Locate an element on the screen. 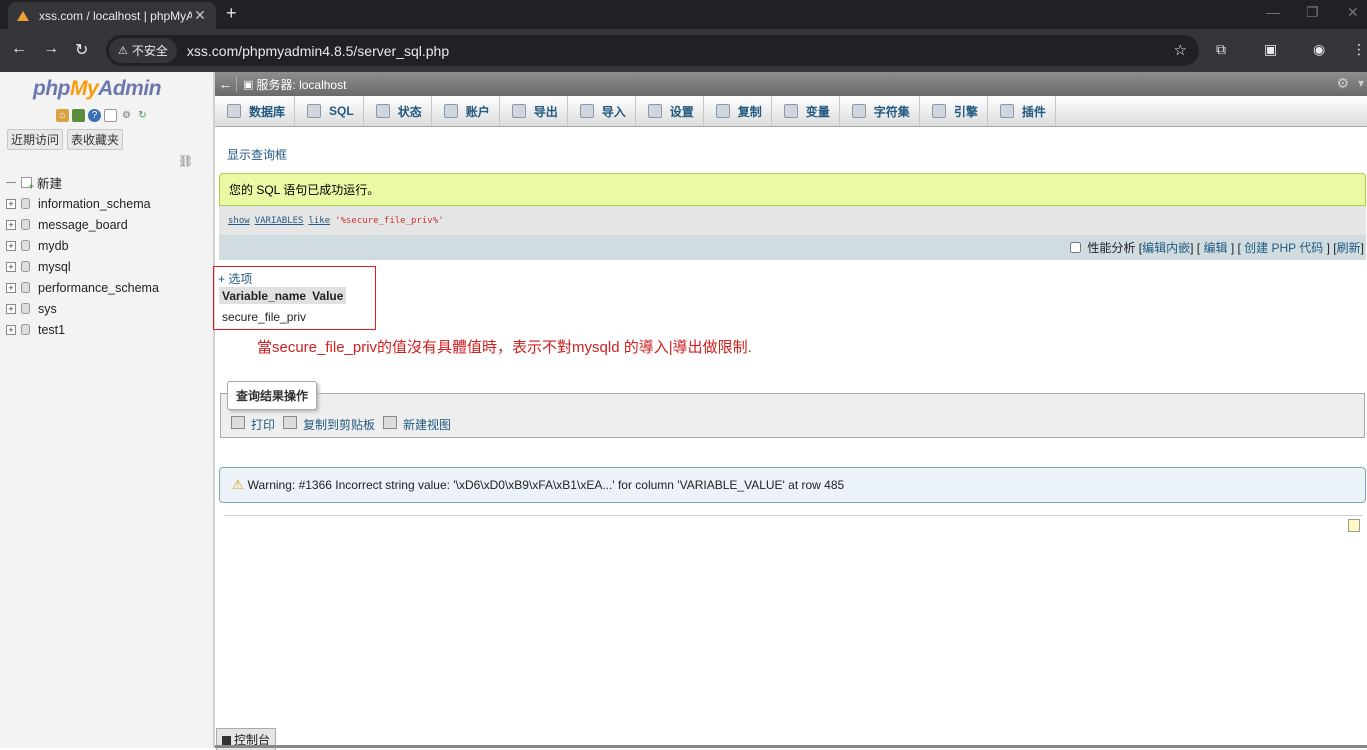 The image size is (1367, 750). collapse-nav-icon: ← is located at coordinates (226, 84).